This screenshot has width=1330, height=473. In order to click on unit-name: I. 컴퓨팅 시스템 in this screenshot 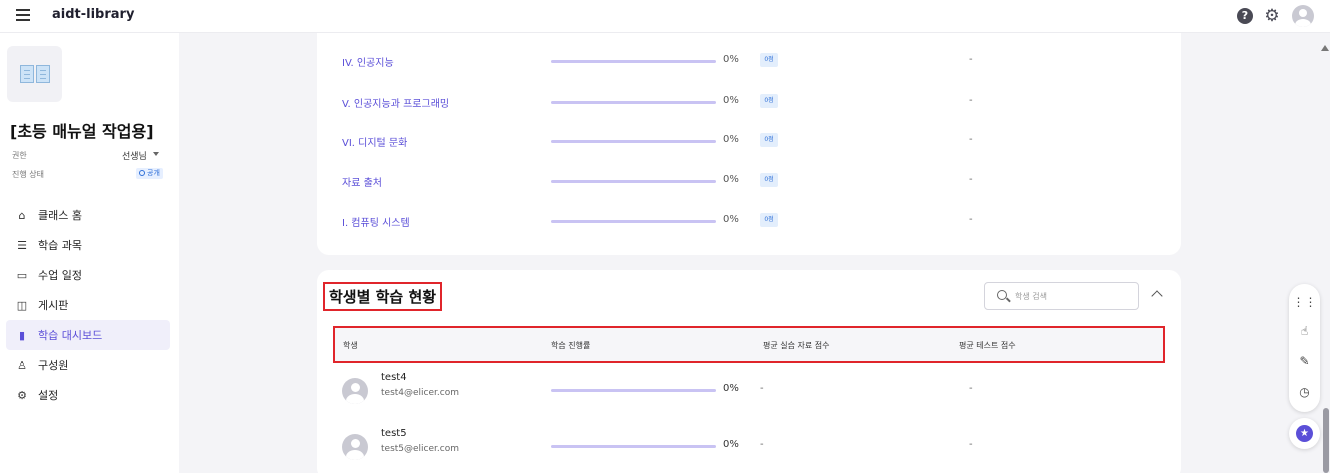, I will do `click(376, 221)`.